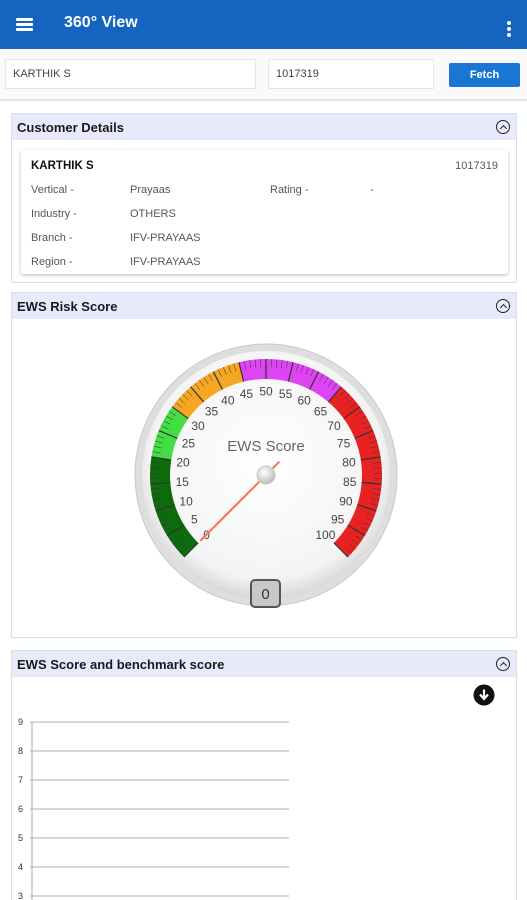  What do you see at coordinates (212, 412) in the screenshot?
I see `gauge-tick-label: 35` at bounding box center [212, 412].